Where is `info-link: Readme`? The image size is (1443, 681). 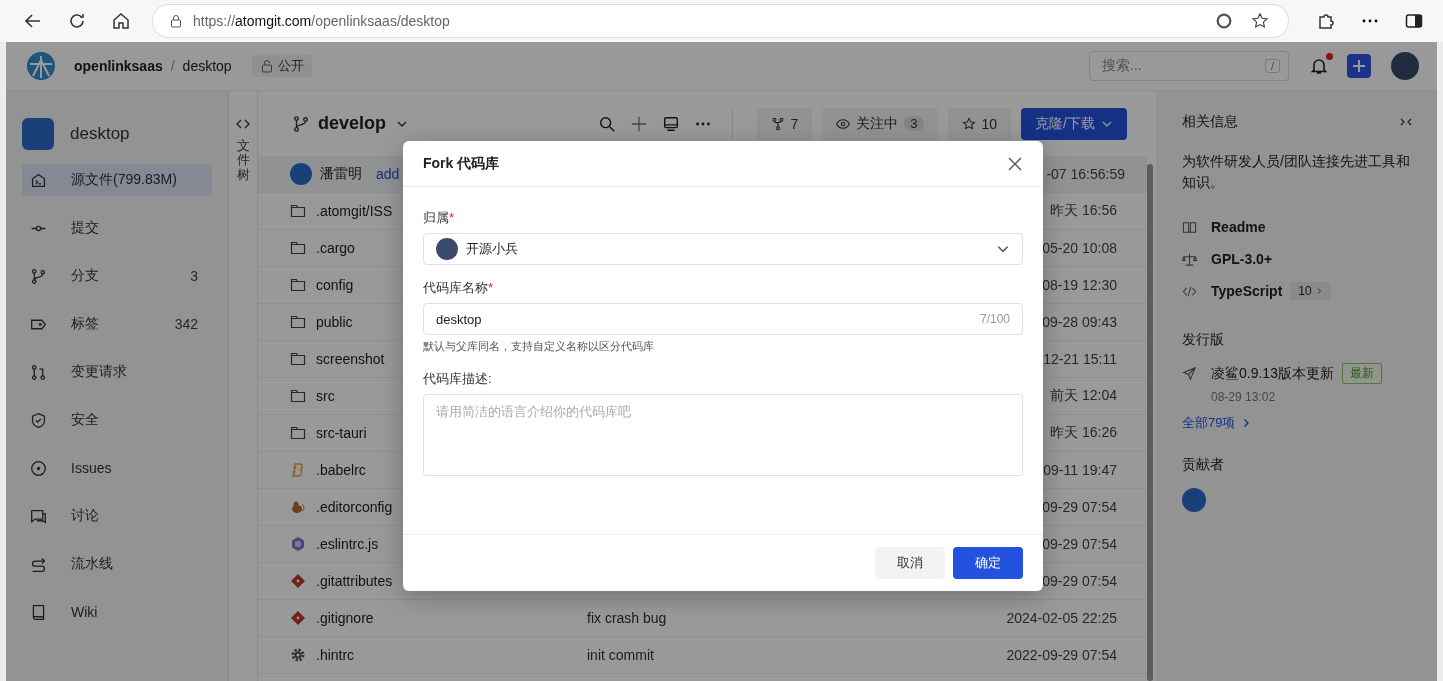
info-link: Readme is located at coordinates (1238, 227).